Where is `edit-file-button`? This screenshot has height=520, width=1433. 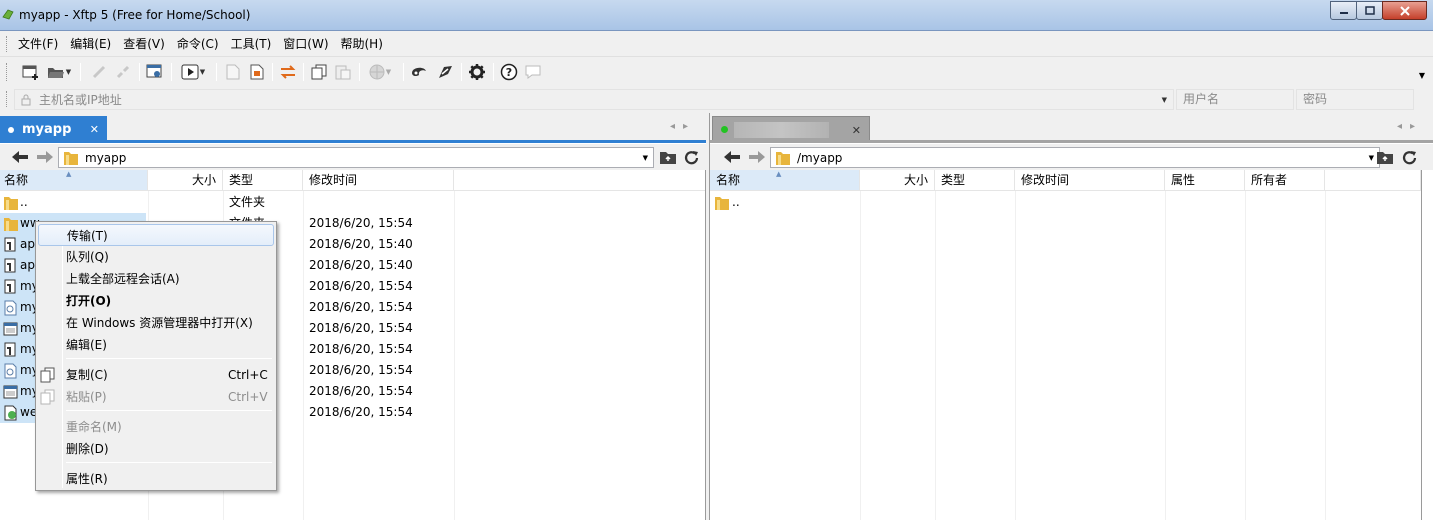 edit-file-button is located at coordinates (257, 72).